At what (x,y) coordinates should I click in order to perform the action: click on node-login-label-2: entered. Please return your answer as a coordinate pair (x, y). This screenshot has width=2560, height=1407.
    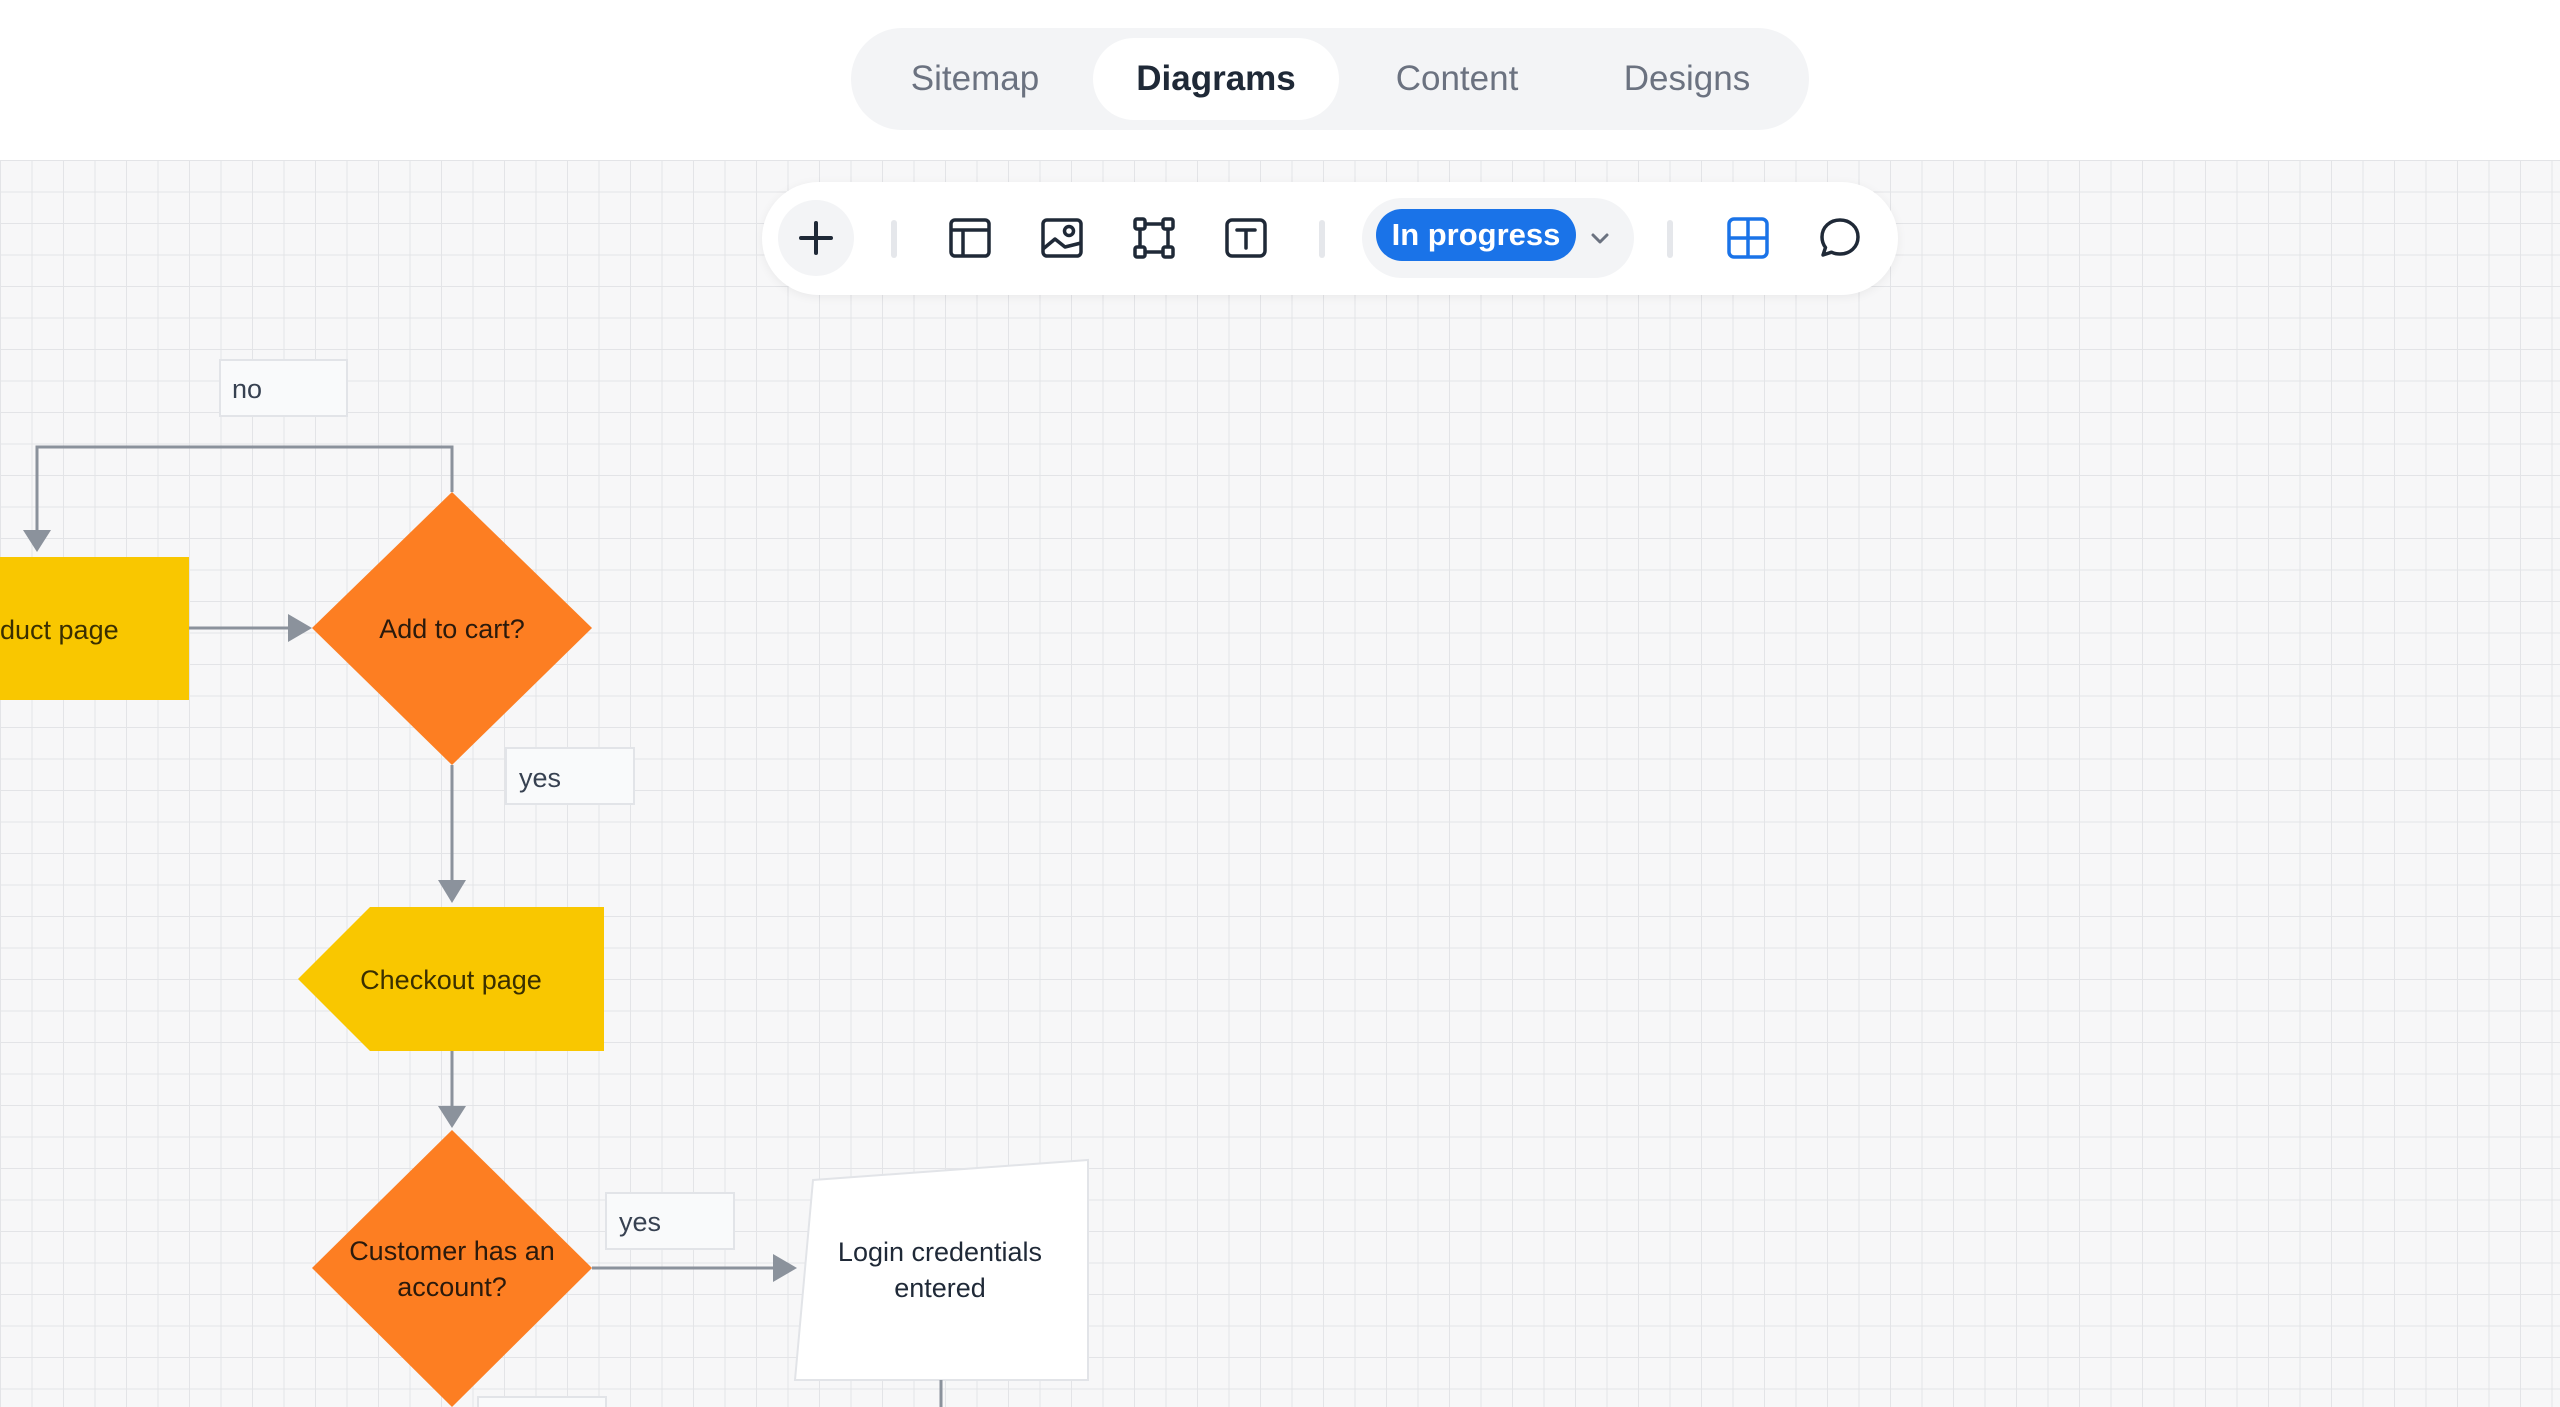
    Looking at the image, I should click on (940, 1288).